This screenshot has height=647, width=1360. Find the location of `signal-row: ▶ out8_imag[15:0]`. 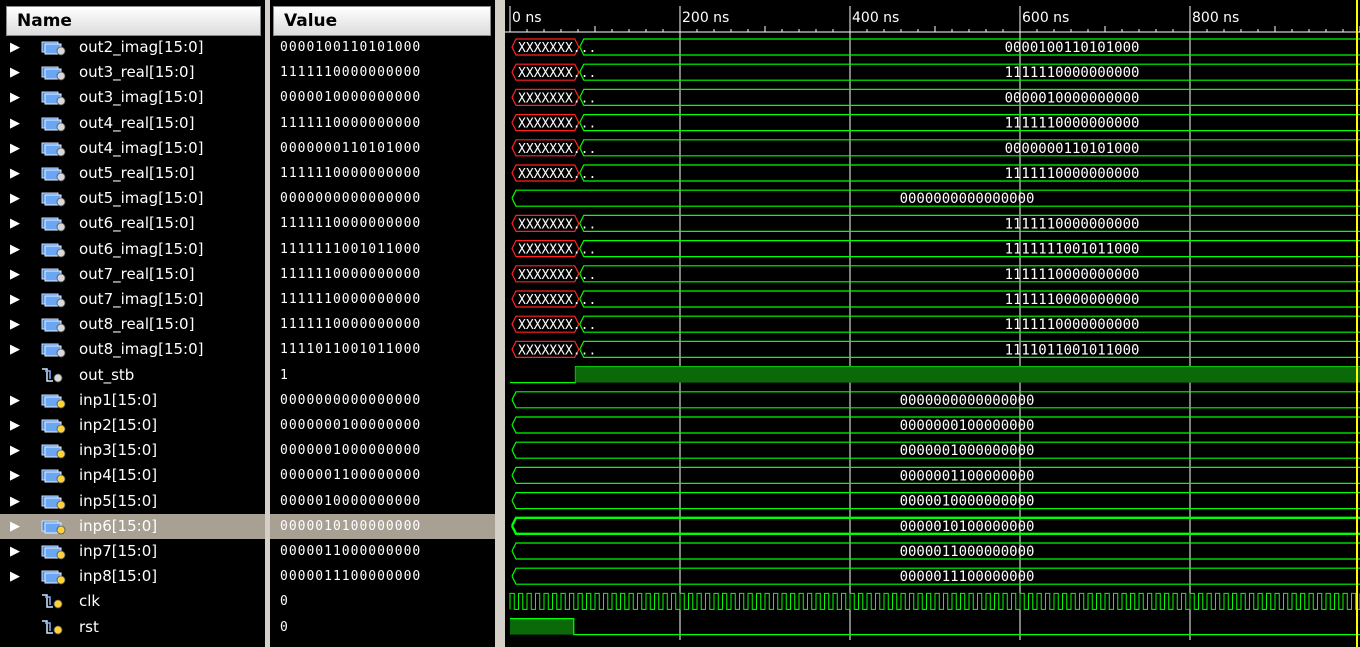

signal-row: ▶ out8_imag[15:0] is located at coordinates (132, 349).